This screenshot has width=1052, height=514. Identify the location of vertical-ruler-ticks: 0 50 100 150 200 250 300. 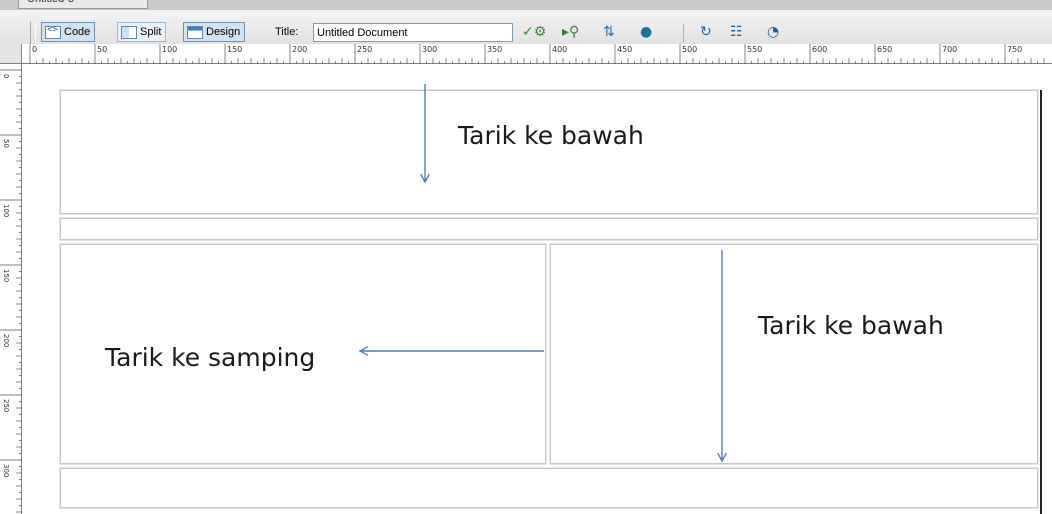
(11, 291).